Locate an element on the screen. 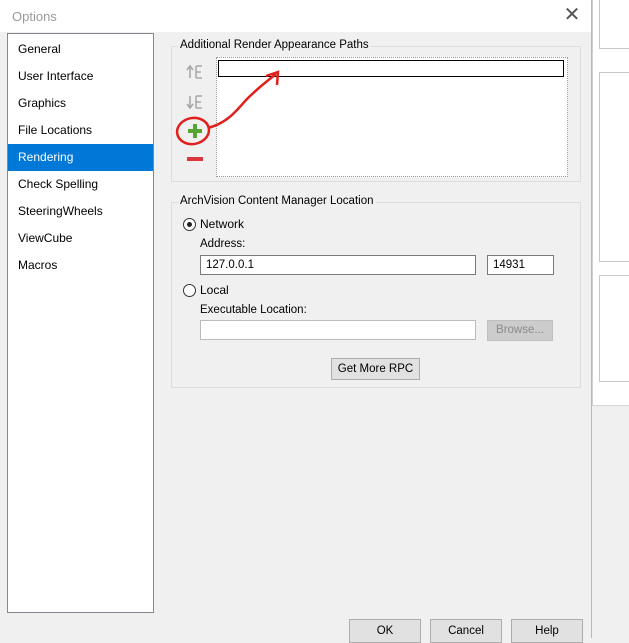 The width and height of the screenshot is (629, 643). add-path-button is located at coordinates (195, 131).